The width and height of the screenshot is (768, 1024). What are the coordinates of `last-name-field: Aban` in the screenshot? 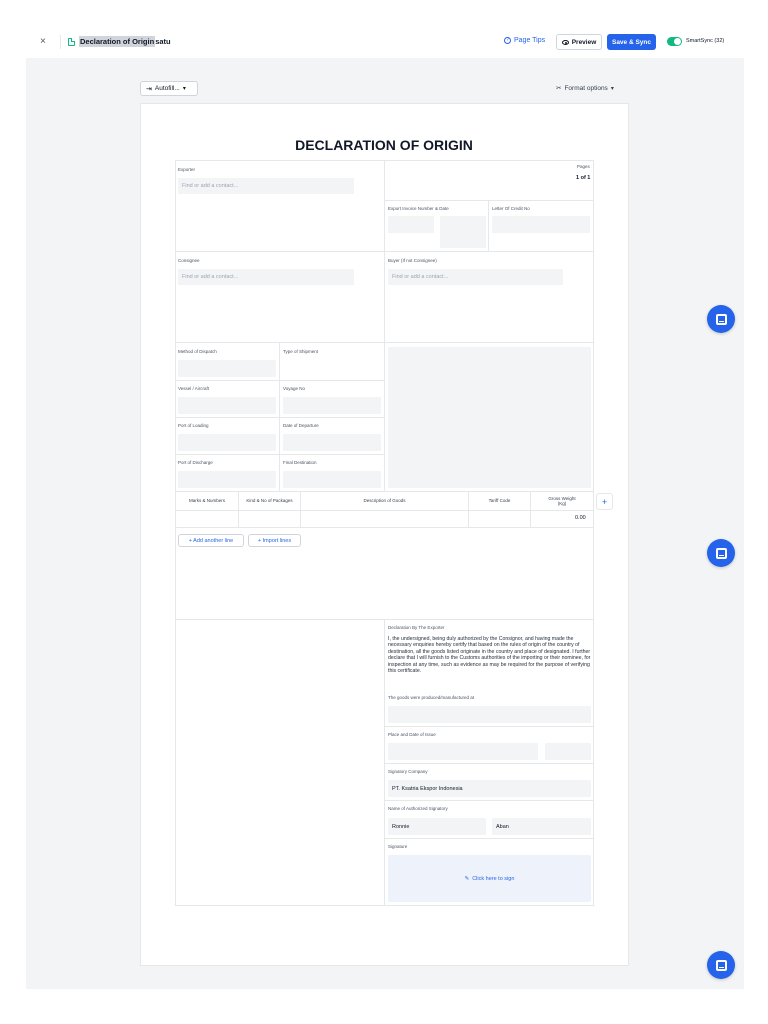 It's located at (541, 826).